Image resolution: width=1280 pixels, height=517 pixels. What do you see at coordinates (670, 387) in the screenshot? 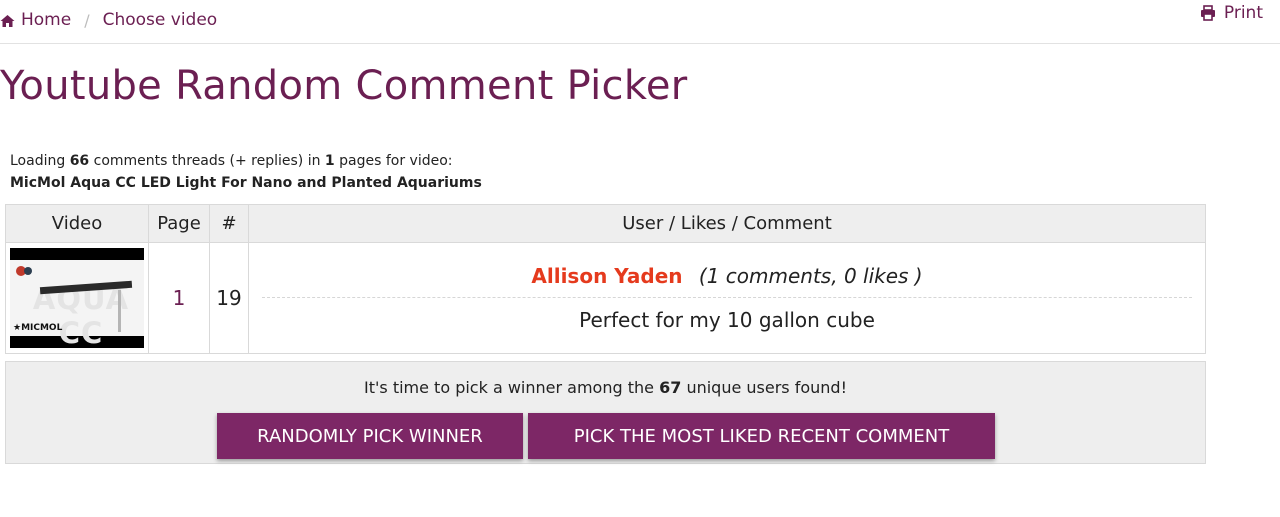
I see `unique-users-count: 67` at bounding box center [670, 387].